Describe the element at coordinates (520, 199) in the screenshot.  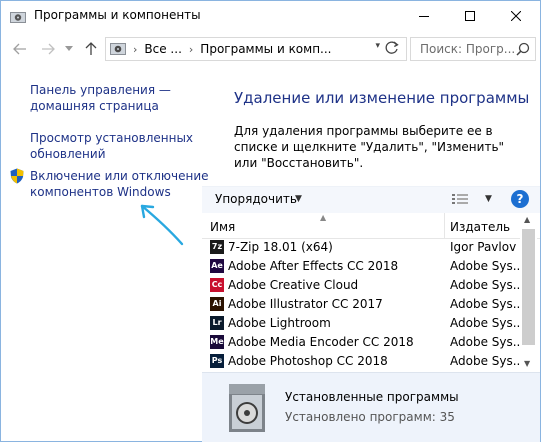
I see `help-icon: ?` at that location.